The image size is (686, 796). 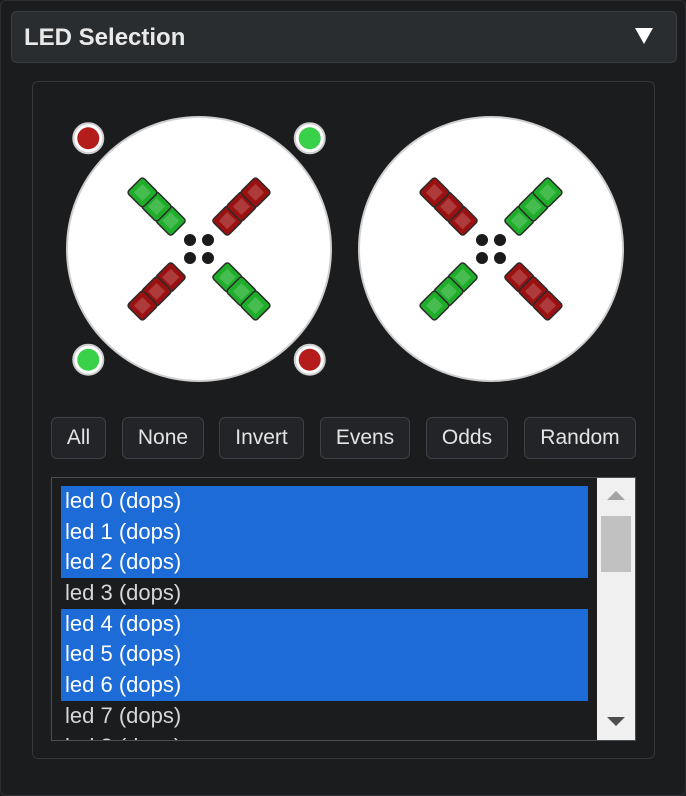 What do you see at coordinates (324, 736) in the screenshot?
I see `led-list-item: led 8 (dops)` at bounding box center [324, 736].